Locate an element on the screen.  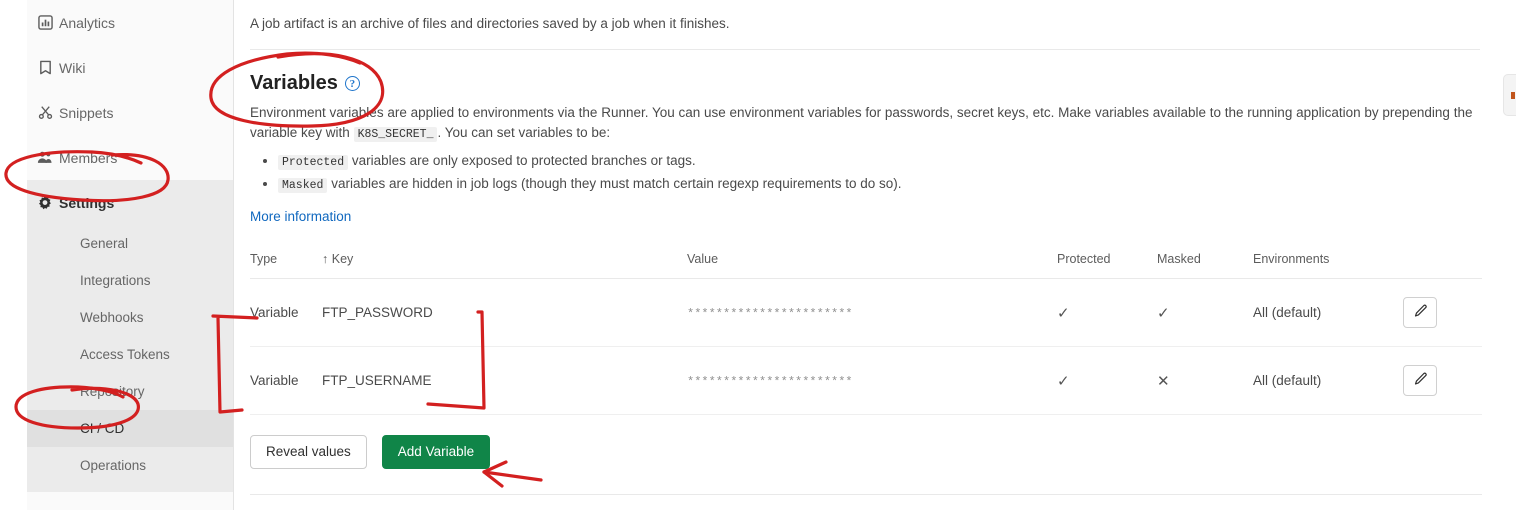
sidebar-subitem-label: Webhooks is located at coordinates (112, 317).